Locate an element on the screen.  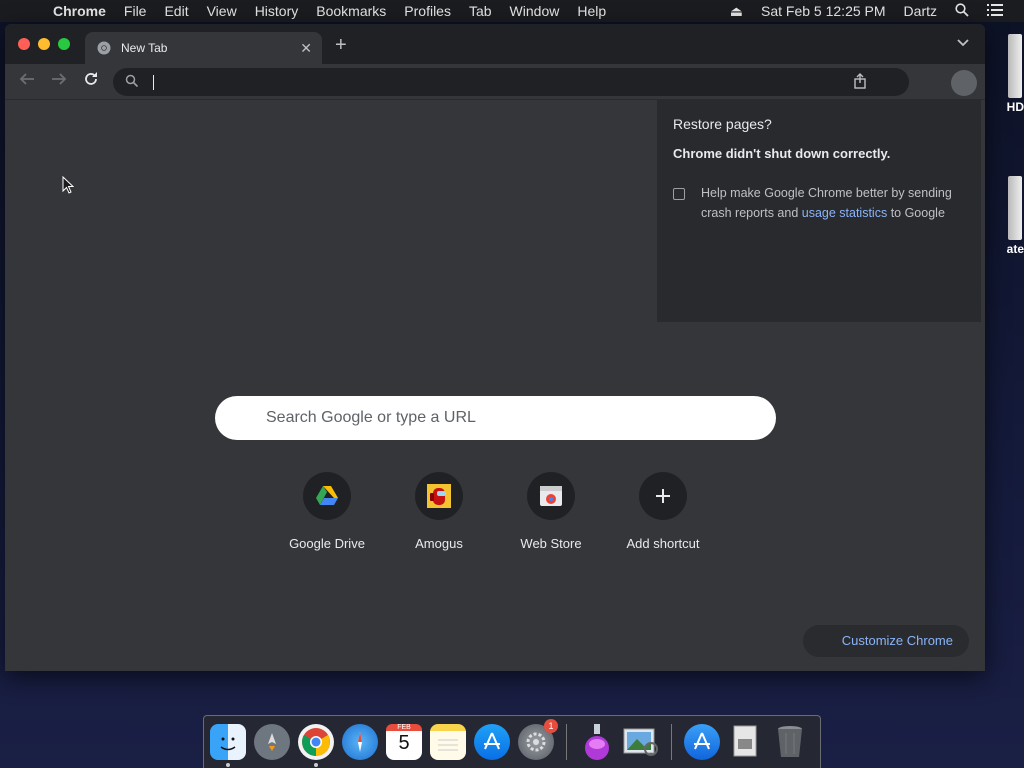
drive-icon is located at coordinates (1015, 208).